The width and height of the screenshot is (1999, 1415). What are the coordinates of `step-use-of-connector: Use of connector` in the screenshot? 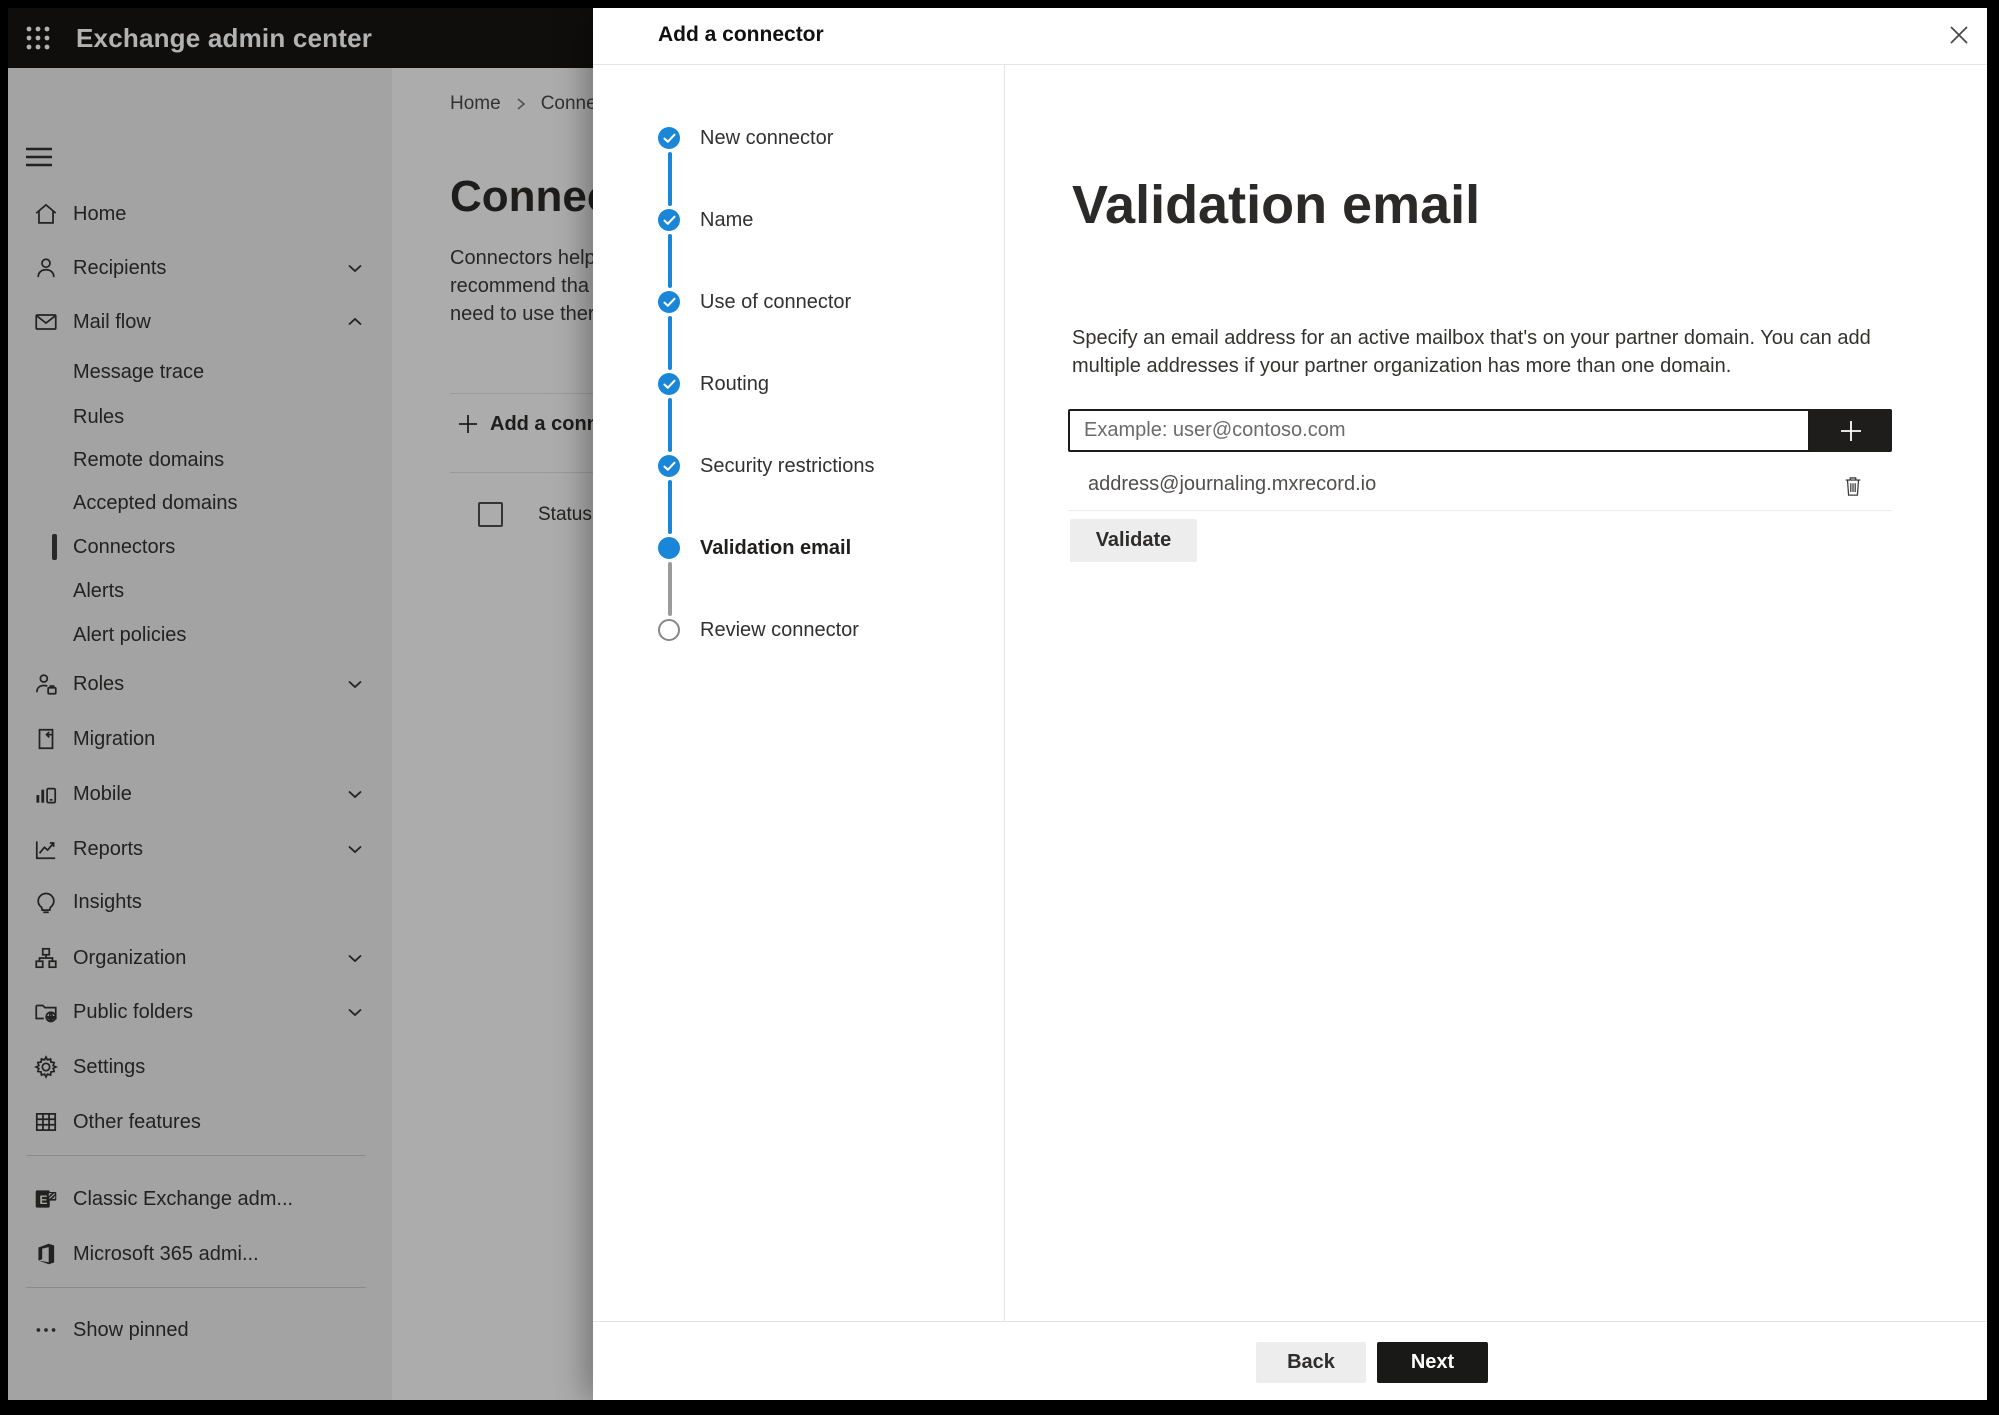 It's located at (793, 302).